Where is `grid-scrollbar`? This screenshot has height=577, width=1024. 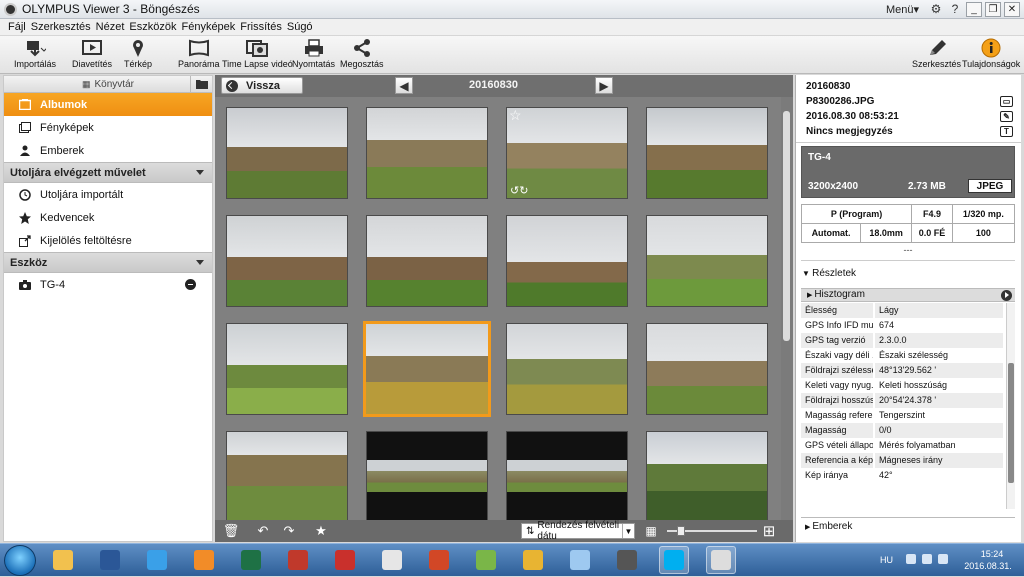 grid-scrollbar is located at coordinates (787, 308).